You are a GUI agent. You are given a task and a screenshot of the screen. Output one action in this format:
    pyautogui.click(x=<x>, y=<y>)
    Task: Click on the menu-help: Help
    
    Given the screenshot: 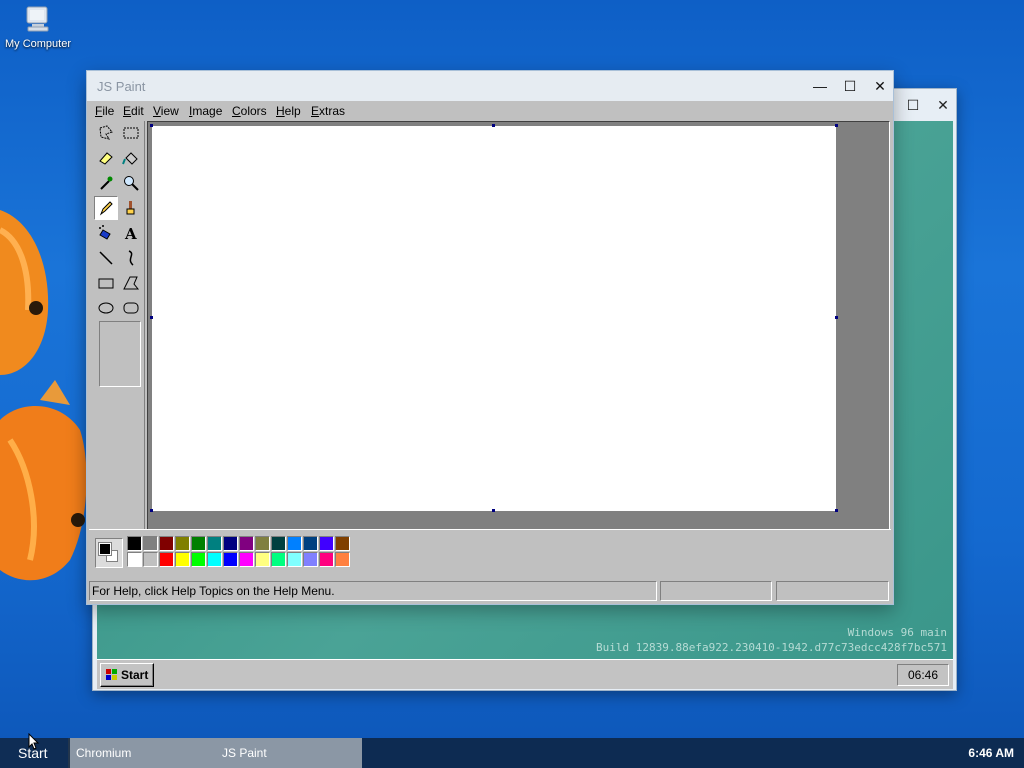 What is the action you would take?
    pyautogui.click(x=288, y=111)
    